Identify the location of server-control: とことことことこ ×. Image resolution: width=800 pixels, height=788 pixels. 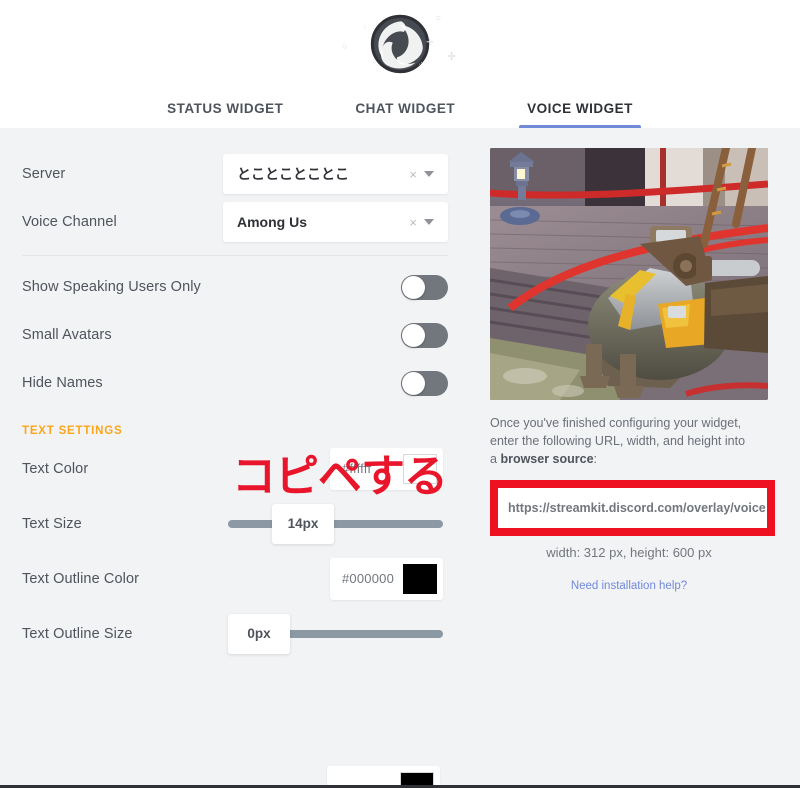
(335, 174).